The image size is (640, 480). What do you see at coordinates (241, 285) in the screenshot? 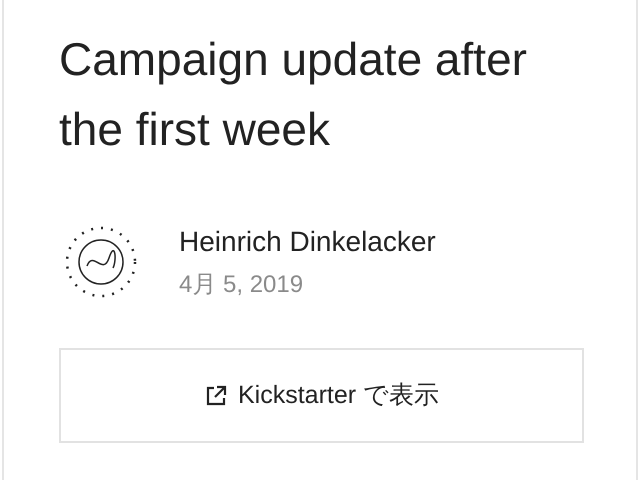
I see `post-date: 4月 5, 2019` at bounding box center [241, 285].